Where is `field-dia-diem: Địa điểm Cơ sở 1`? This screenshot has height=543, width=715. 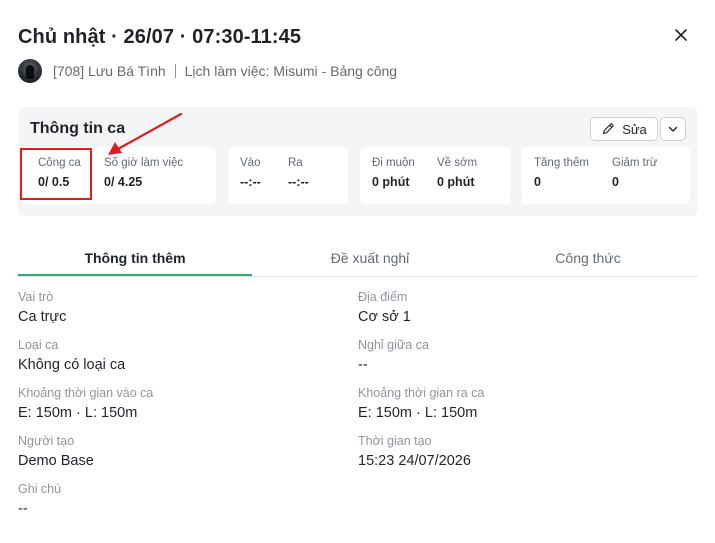
field-dia-diem: Địa điểm Cơ sở 1 is located at coordinates (384, 307).